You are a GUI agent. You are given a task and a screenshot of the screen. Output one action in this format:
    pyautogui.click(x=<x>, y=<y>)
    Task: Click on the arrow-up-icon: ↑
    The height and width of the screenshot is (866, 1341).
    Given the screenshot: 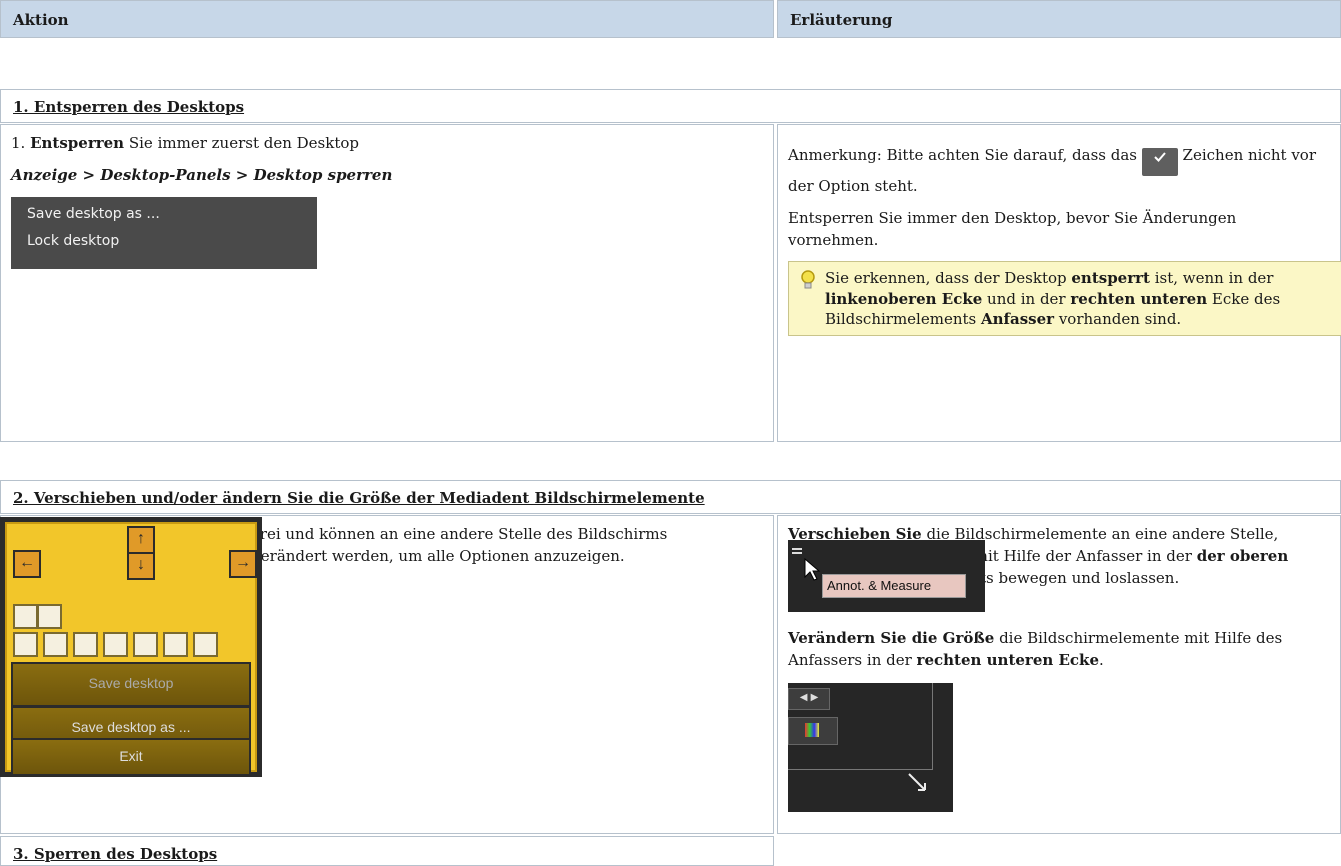 What is the action you would take?
    pyautogui.click(x=141, y=540)
    